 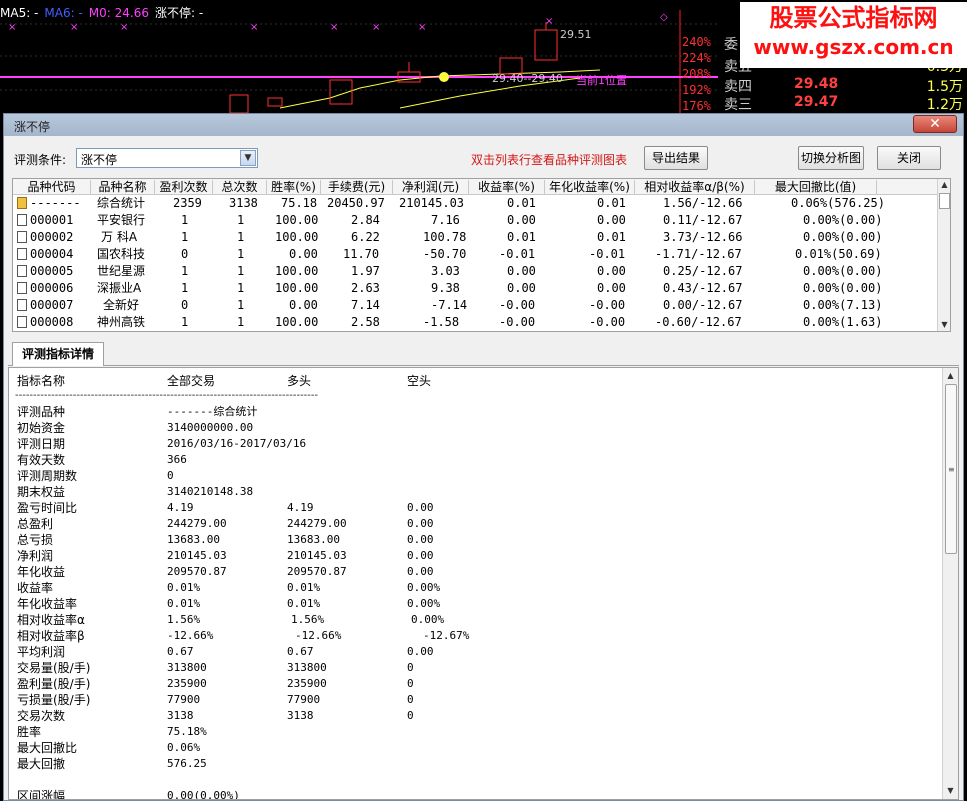 I want to click on all-trades-value: 3138, so click(x=180, y=715).